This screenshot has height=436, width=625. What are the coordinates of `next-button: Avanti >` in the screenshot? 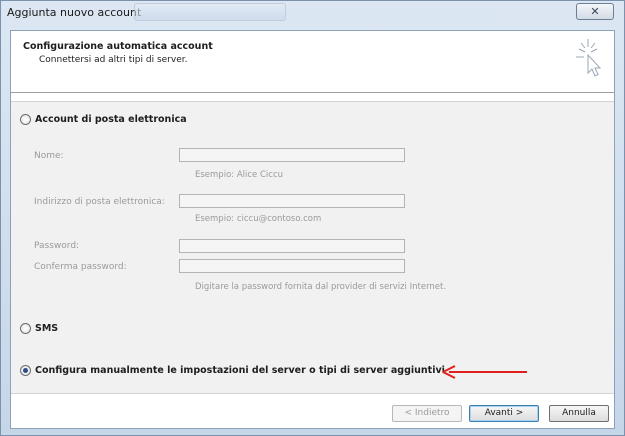 It's located at (504, 413).